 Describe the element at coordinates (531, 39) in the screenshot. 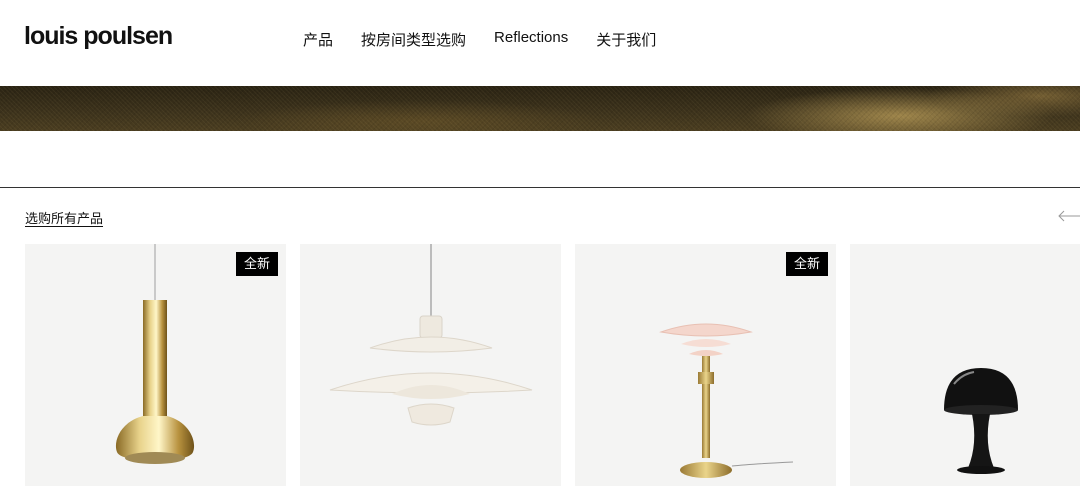

I see `nav-item-reflections: Reflections` at that location.